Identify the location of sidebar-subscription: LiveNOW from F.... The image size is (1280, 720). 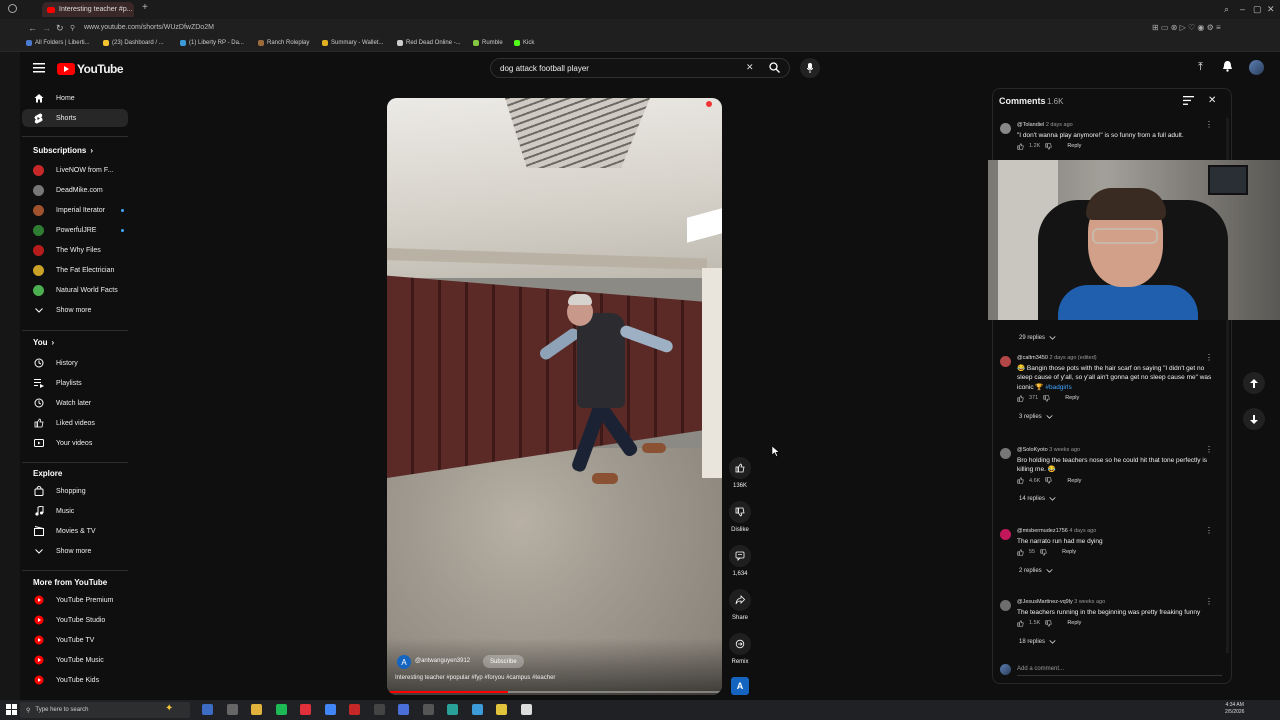
(75, 170).